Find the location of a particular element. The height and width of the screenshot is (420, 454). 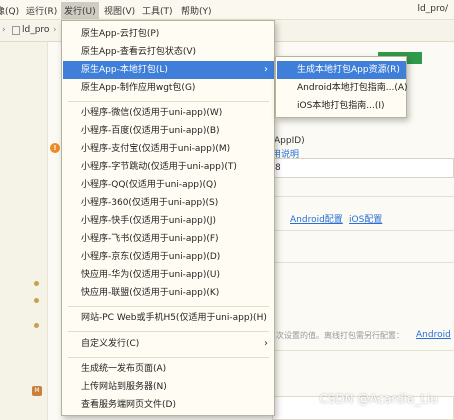

submenu-android-guide: Android本地打包指南...(A) is located at coordinates (342, 88).